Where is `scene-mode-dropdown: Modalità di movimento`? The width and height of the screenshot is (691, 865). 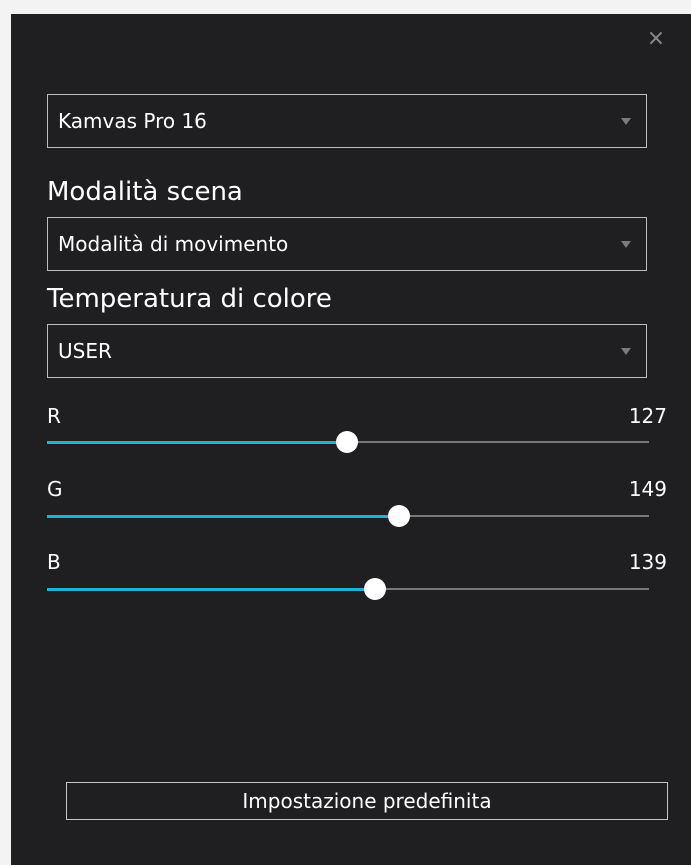 scene-mode-dropdown: Modalità di movimento is located at coordinates (347, 244).